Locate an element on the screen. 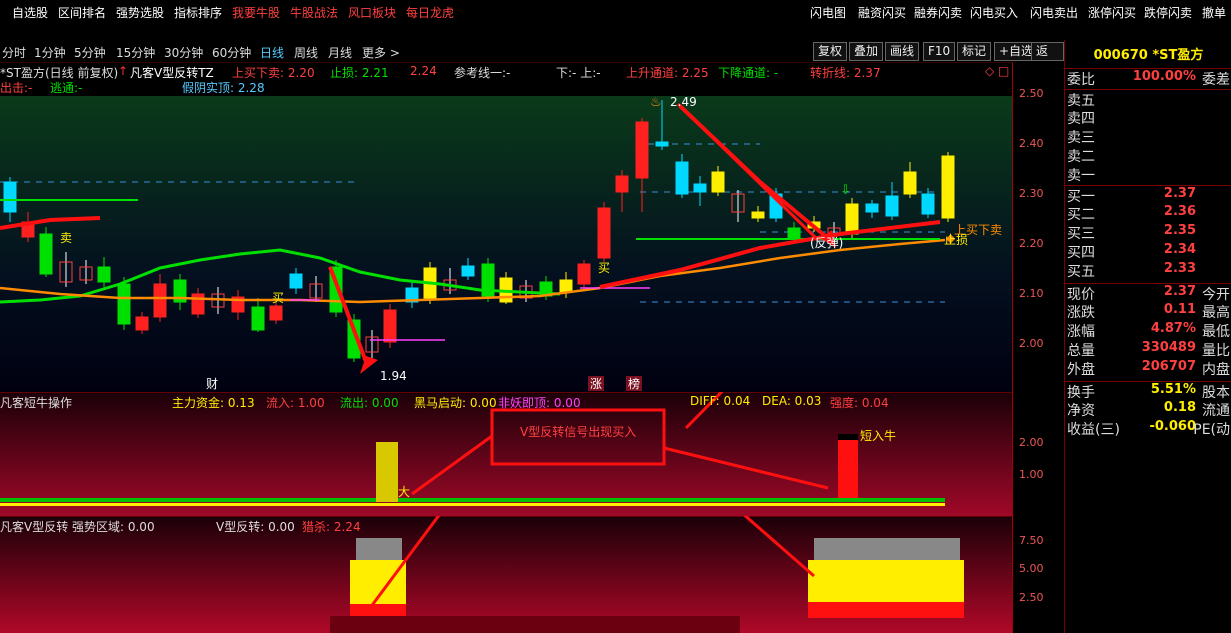 This screenshot has height=633, width=1231. green-band is located at coordinates (472, 500).